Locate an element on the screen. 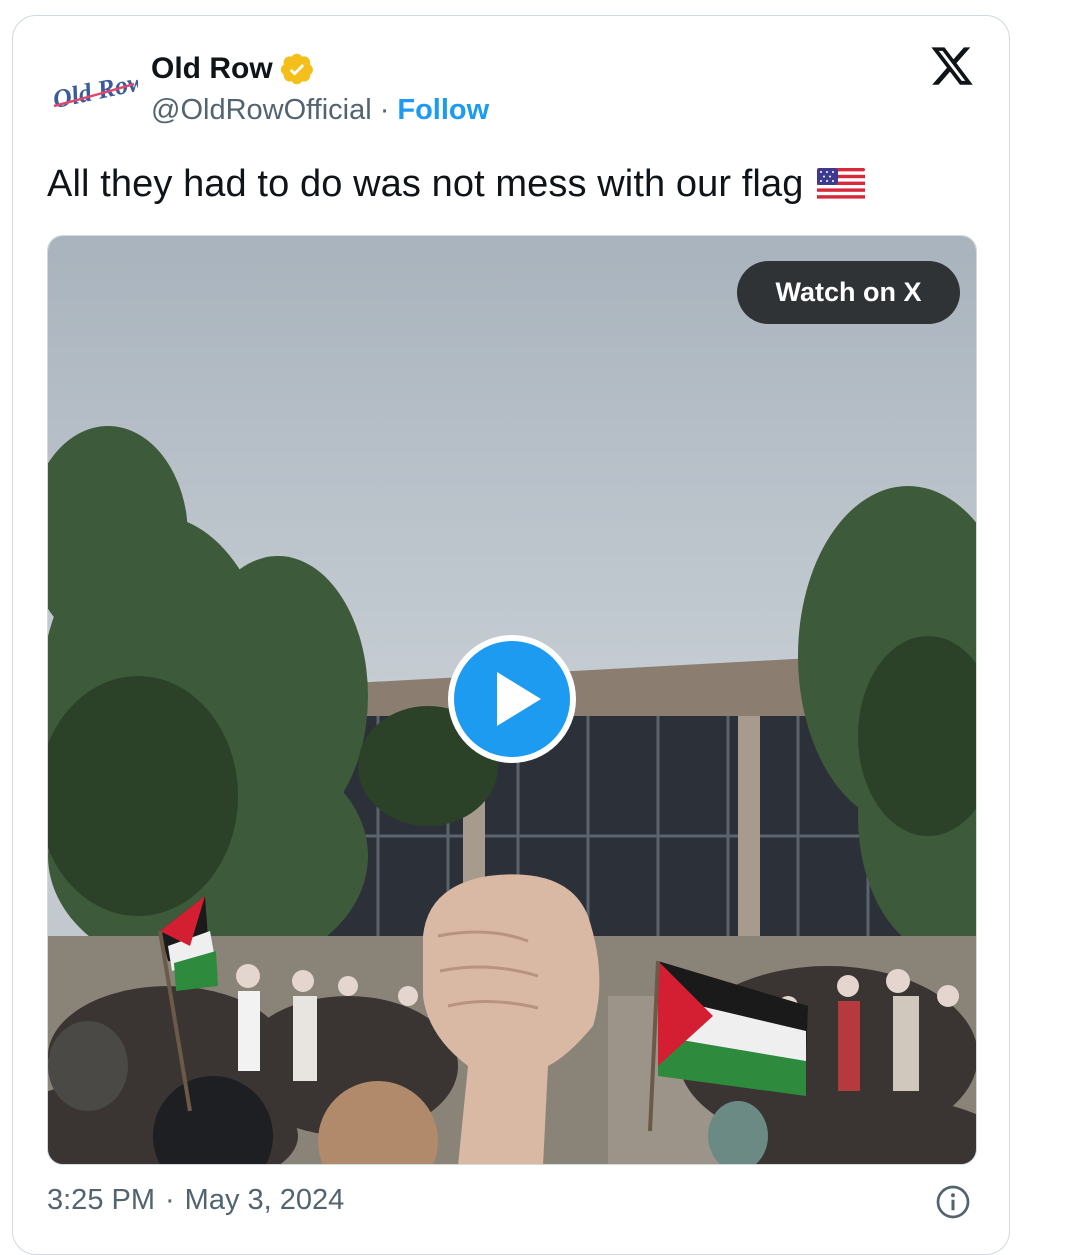  verified-badge-icon is located at coordinates (296, 69).